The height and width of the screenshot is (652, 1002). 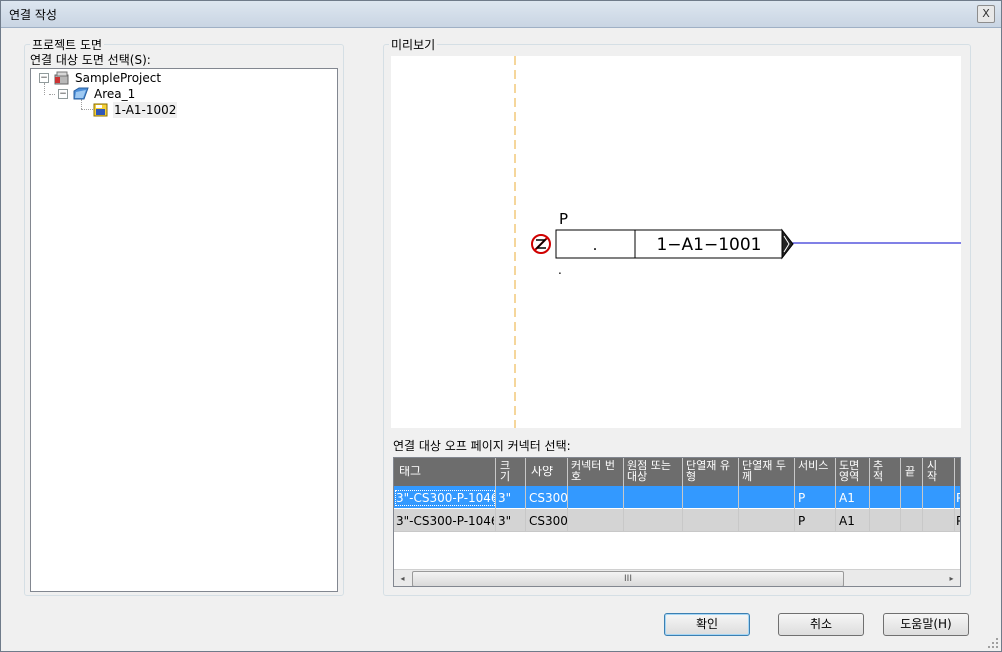 What do you see at coordinates (853, 471) in the screenshot?
I see `column-header-drawing-area: 도면 영역` at bounding box center [853, 471].